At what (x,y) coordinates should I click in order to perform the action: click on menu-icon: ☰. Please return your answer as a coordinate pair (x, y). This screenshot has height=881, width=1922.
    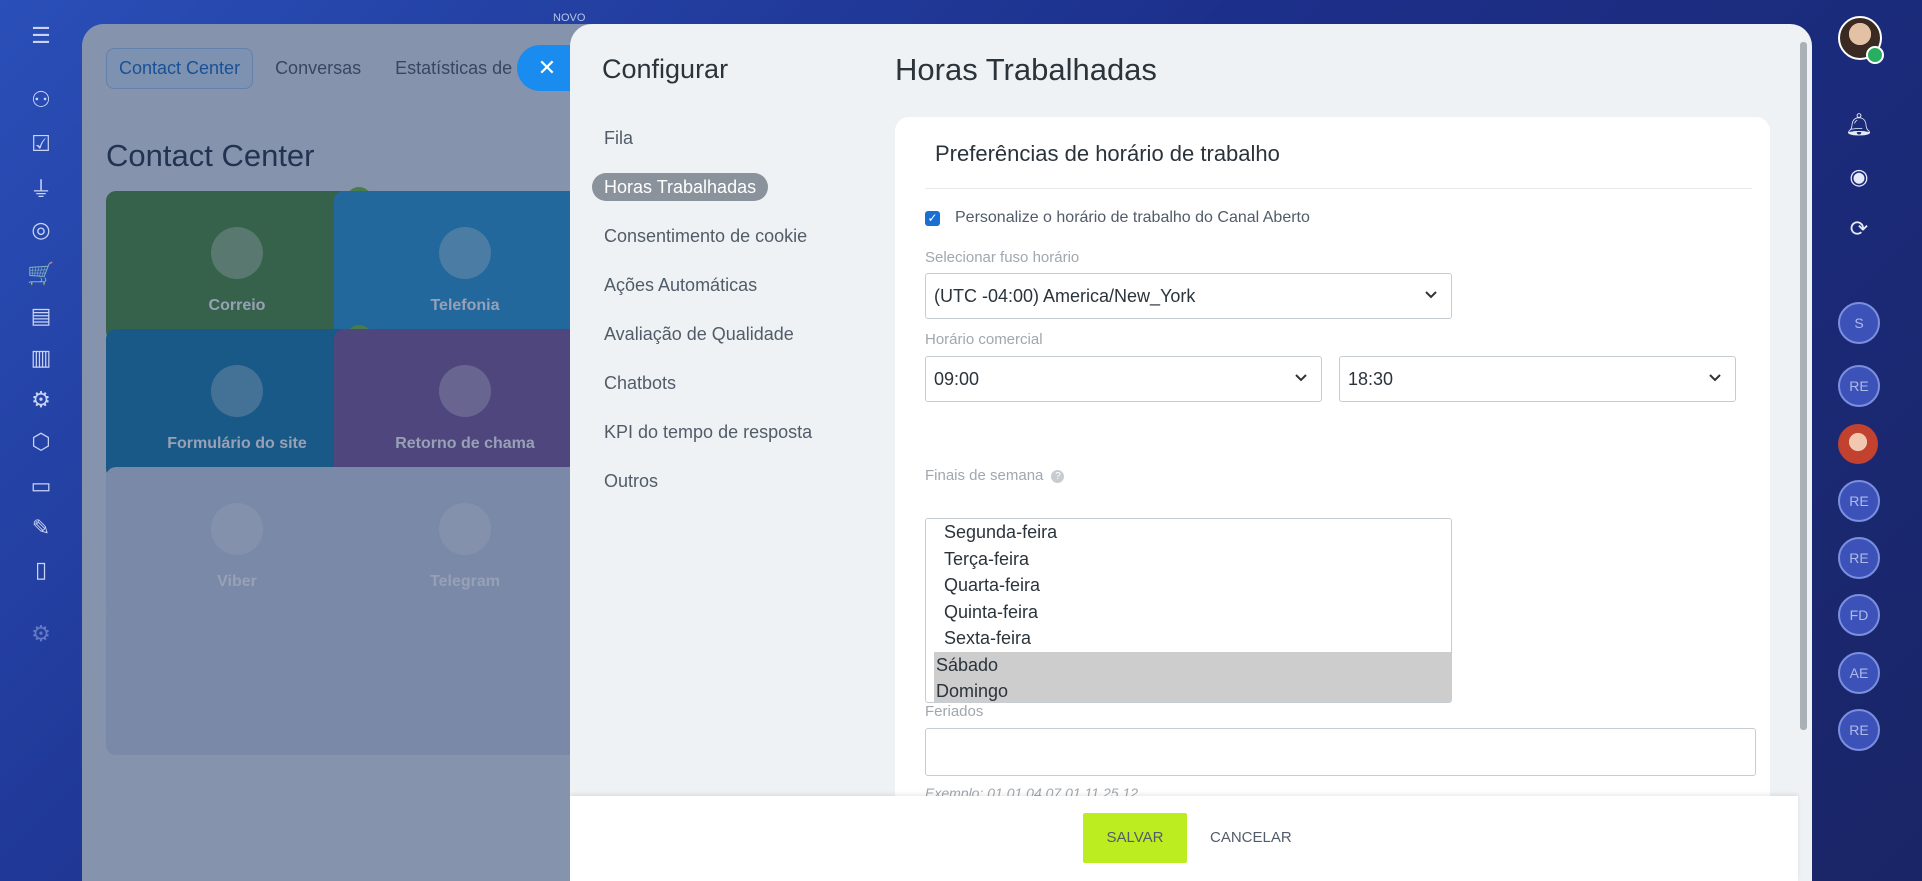
    Looking at the image, I should click on (41, 36).